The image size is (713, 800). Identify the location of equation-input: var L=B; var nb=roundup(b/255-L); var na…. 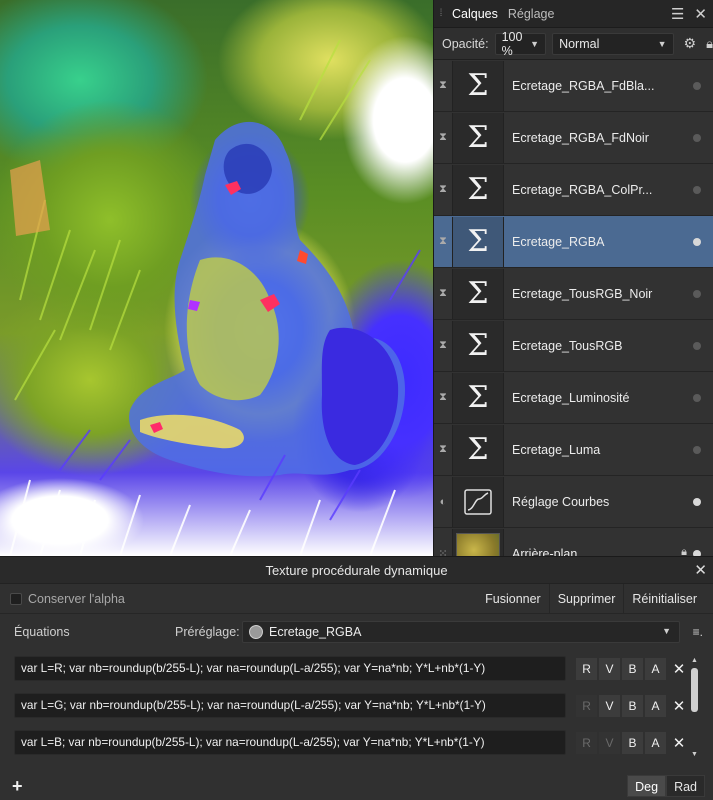
(290, 742).